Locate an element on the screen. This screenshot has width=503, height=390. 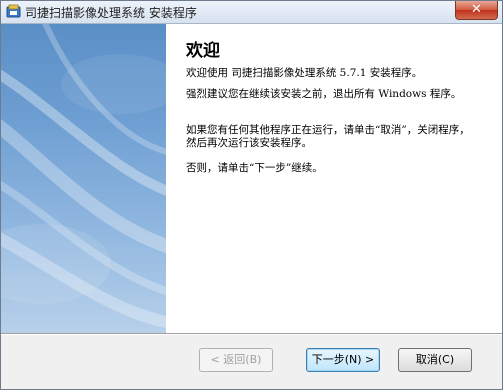
cancel-button: 取消(C) is located at coordinates (435, 360).